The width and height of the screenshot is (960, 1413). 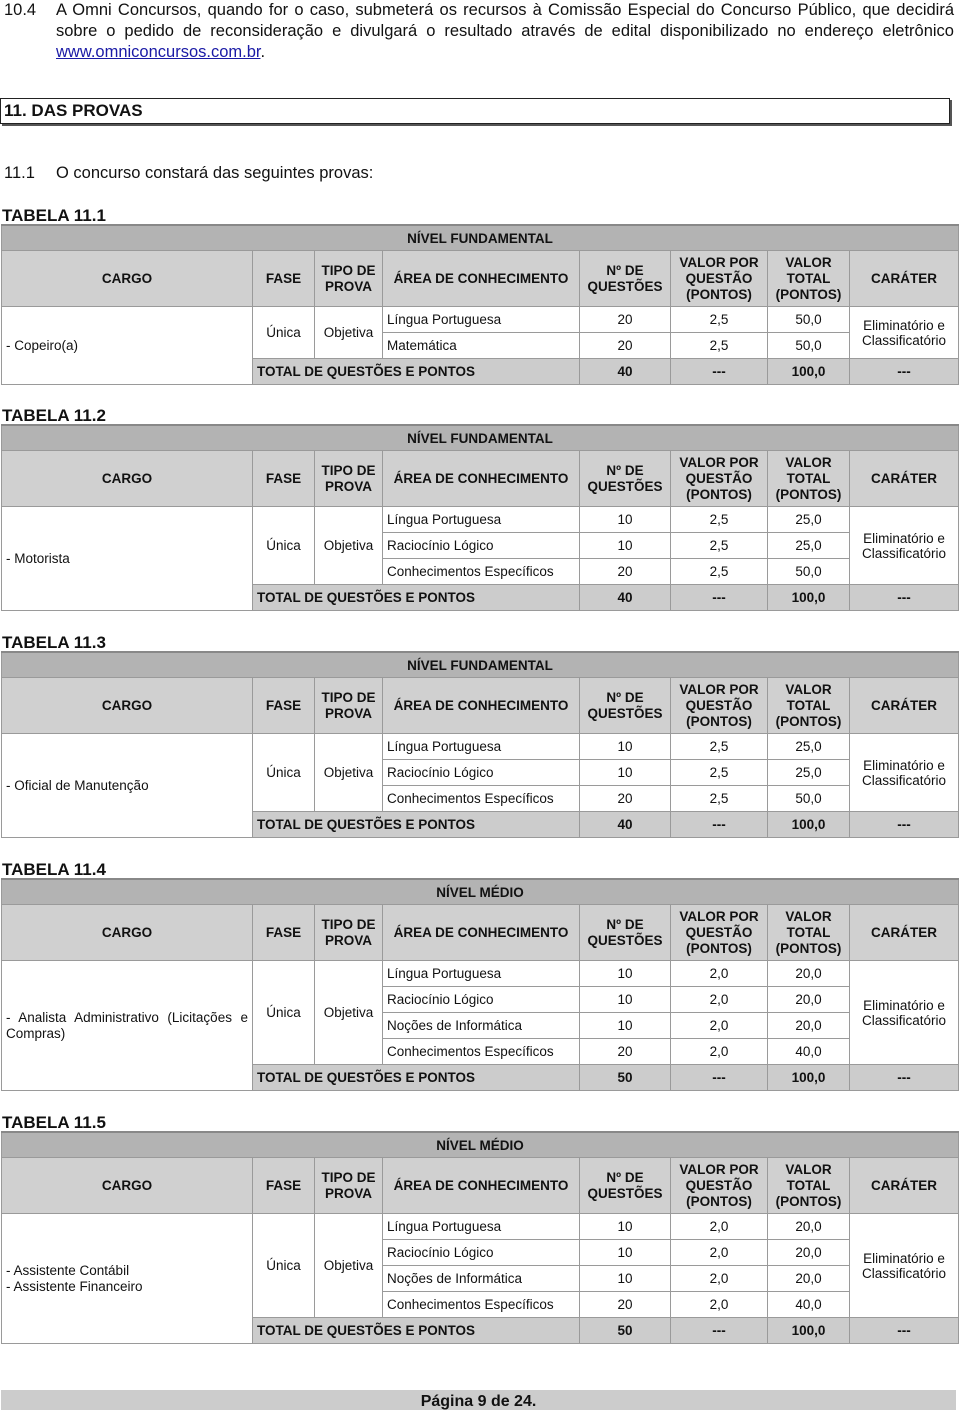 I want to click on valor-total-cell: 40,0, so click(x=808, y=1051).